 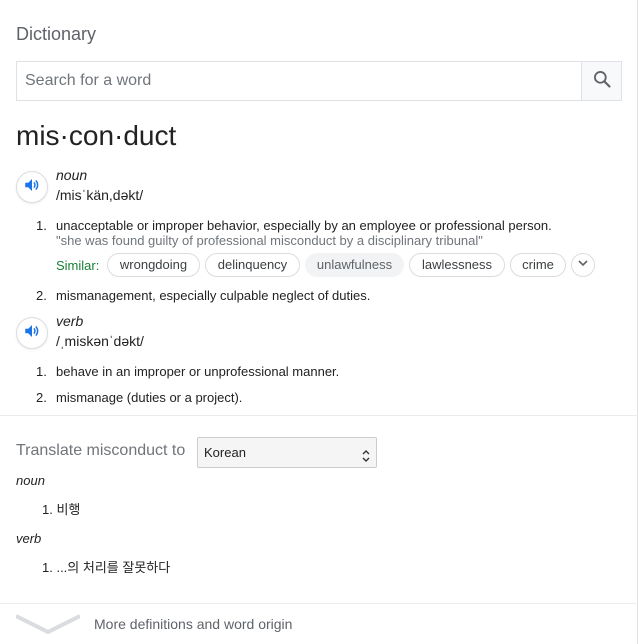 I want to click on similar-chip-unlawfulness: unlawfulness, so click(x=354, y=265).